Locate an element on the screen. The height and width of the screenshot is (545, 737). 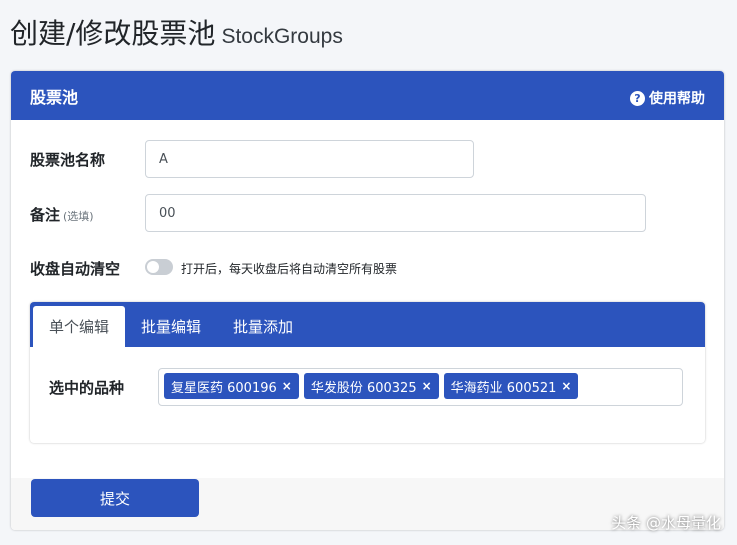
name-input is located at coordinates (309, 159).